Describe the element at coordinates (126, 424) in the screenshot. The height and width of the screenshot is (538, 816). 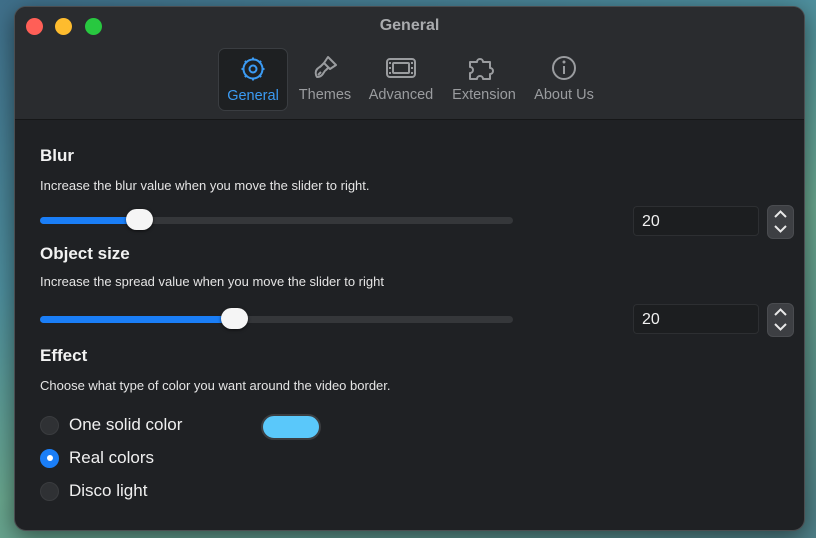
I see `radio-label: One solid color` at that location.